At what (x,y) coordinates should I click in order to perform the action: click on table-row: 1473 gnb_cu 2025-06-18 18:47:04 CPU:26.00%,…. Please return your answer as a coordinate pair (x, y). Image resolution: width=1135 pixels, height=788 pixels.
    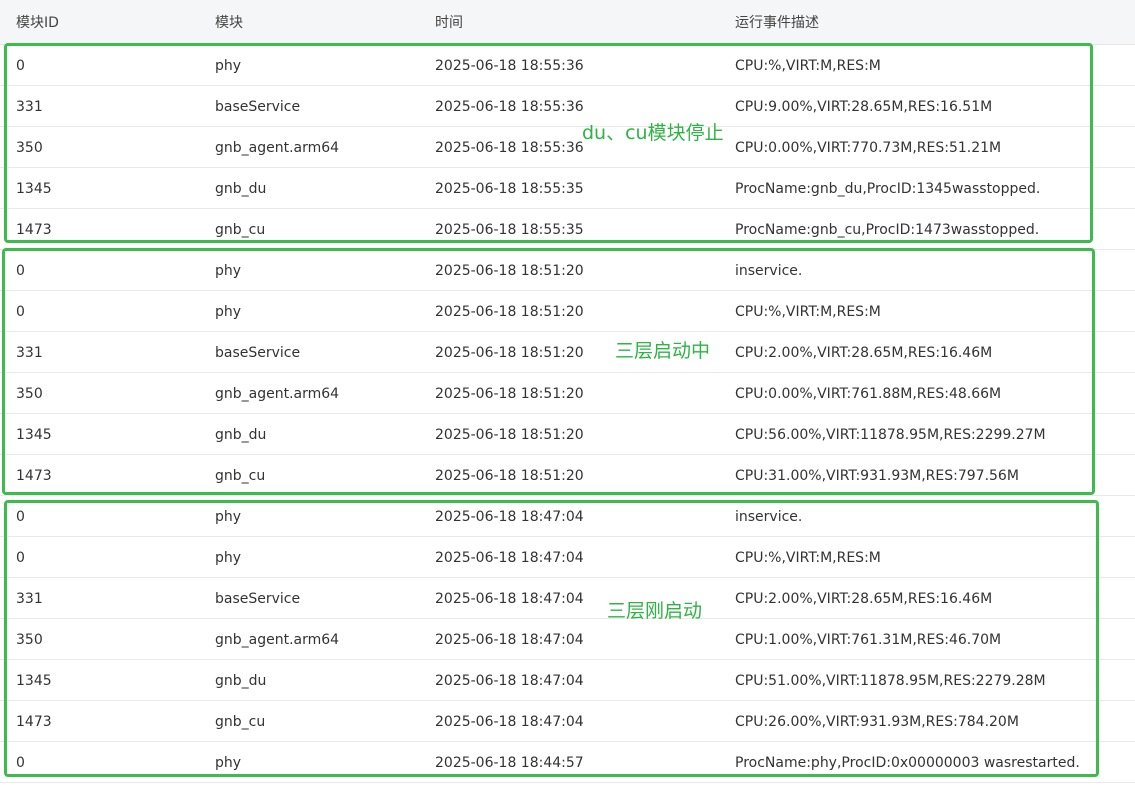
    Looking at the image, I should click on (567, 721).